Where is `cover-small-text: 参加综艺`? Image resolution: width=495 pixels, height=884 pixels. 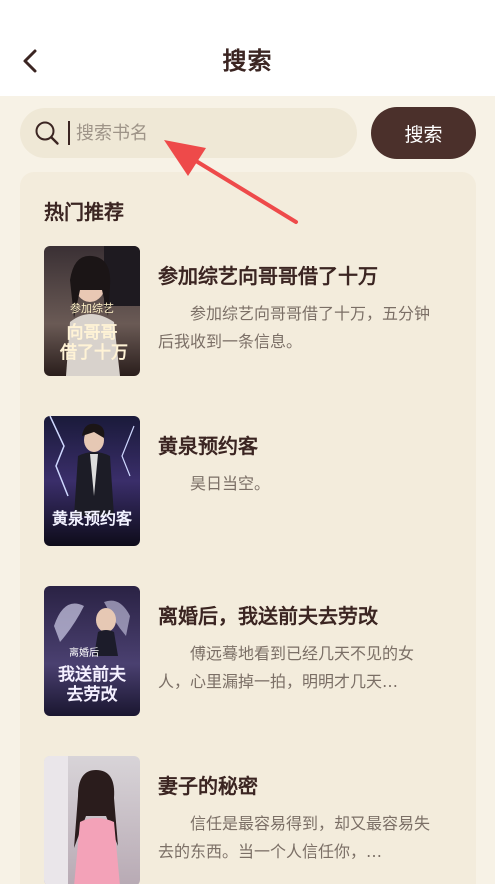 cover-small-text: 参加综艺 is located at coordinates (92, 308).